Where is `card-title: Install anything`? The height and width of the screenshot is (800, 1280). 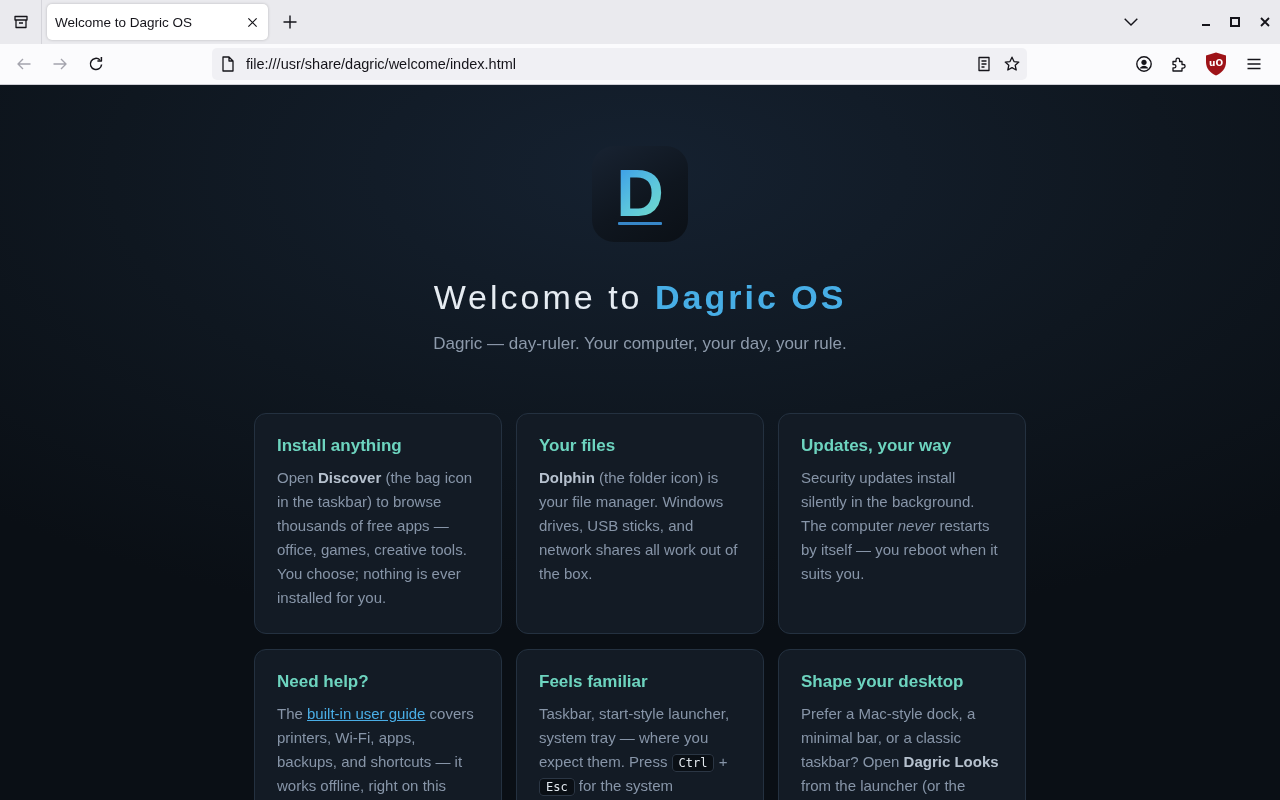 card-title: Install anything is located at coordinates (340, 446).